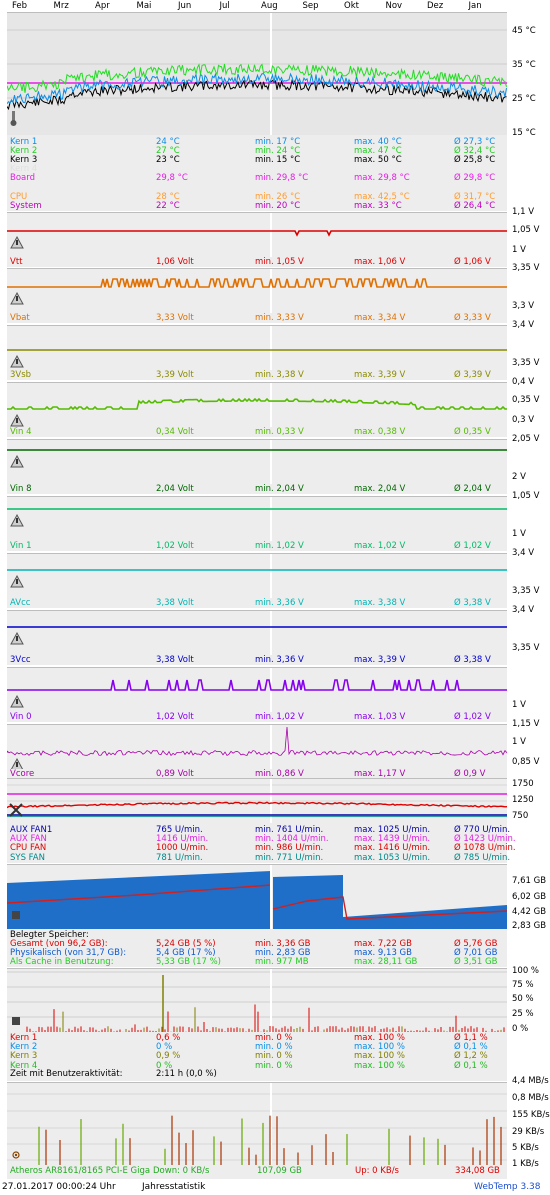 This screenshot has width=550, height=1195. Describe the element at coordinates (20, 6) in the screenshot. I see `month-label: Feb` at that location.